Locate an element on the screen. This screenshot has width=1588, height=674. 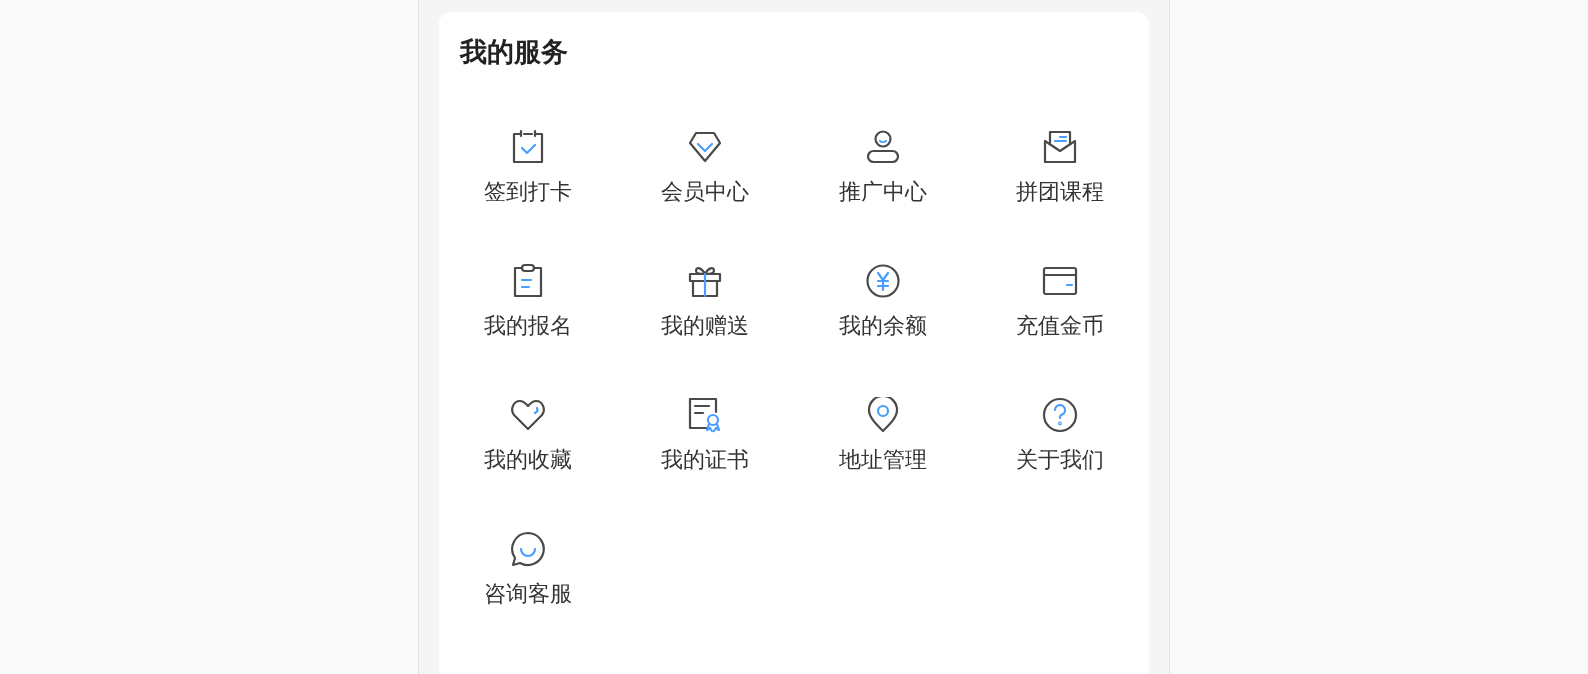
section-title: 我的服务 is located at coordinates (513, 52).